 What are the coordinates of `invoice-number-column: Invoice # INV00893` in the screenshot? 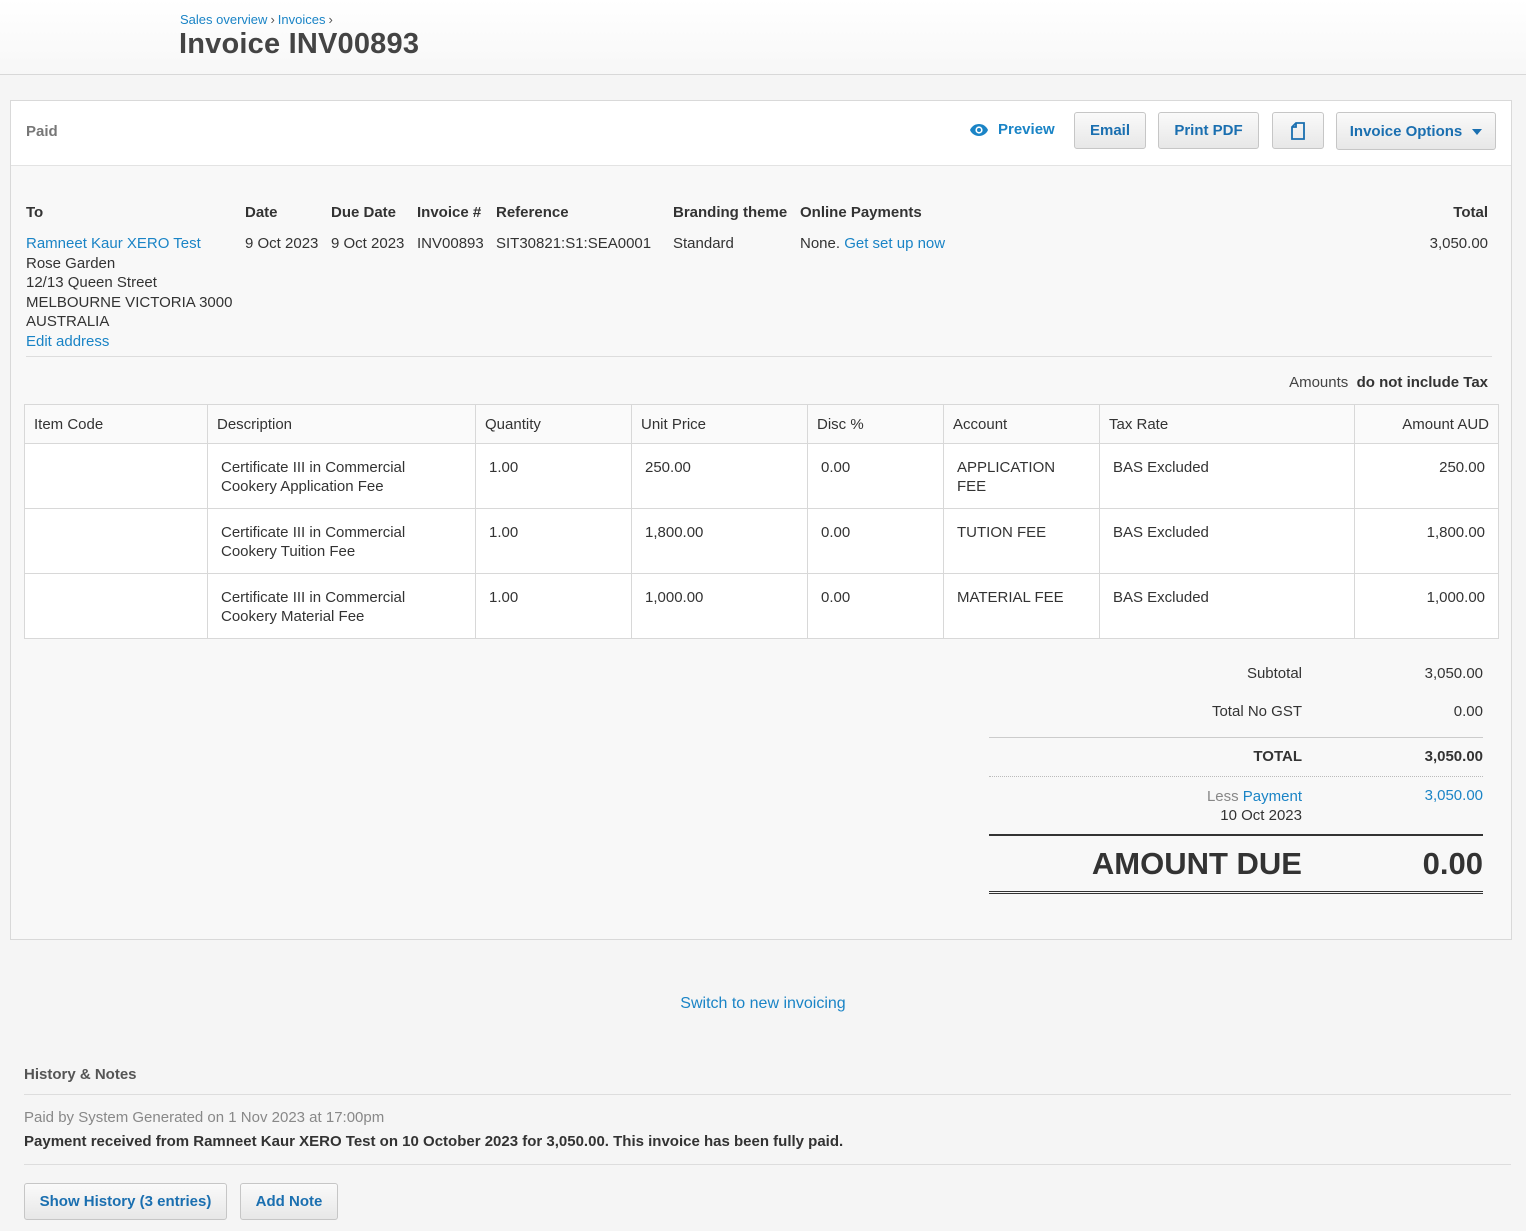 It's located at (450, 229).